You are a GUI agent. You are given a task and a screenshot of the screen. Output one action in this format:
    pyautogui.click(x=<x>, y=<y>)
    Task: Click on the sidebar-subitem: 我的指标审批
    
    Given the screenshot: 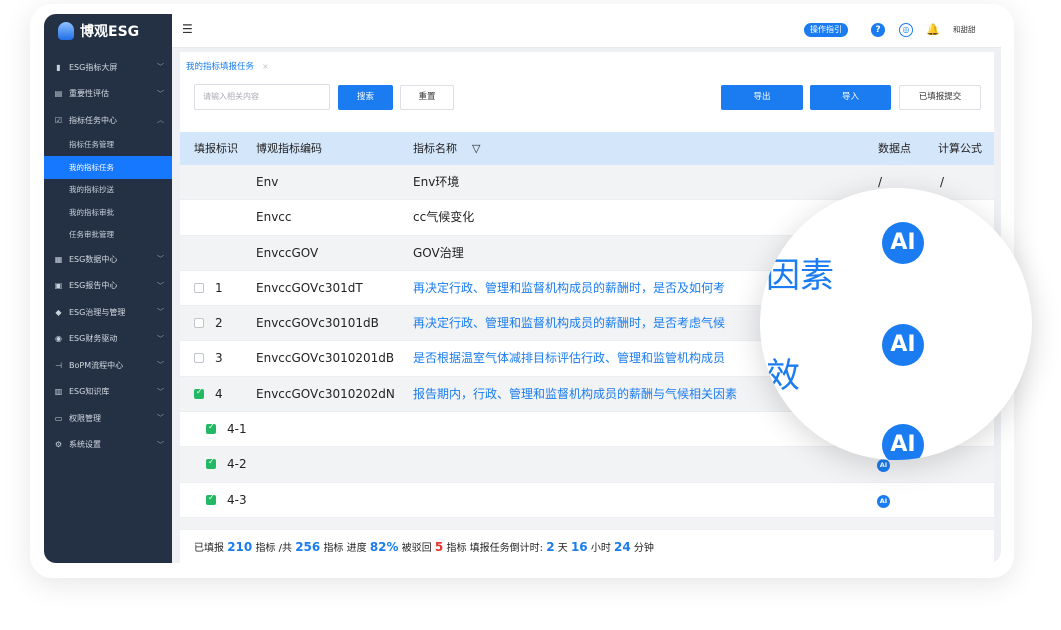 What is the action you would take?
    pyautogui.click(x=108, y=212)
    